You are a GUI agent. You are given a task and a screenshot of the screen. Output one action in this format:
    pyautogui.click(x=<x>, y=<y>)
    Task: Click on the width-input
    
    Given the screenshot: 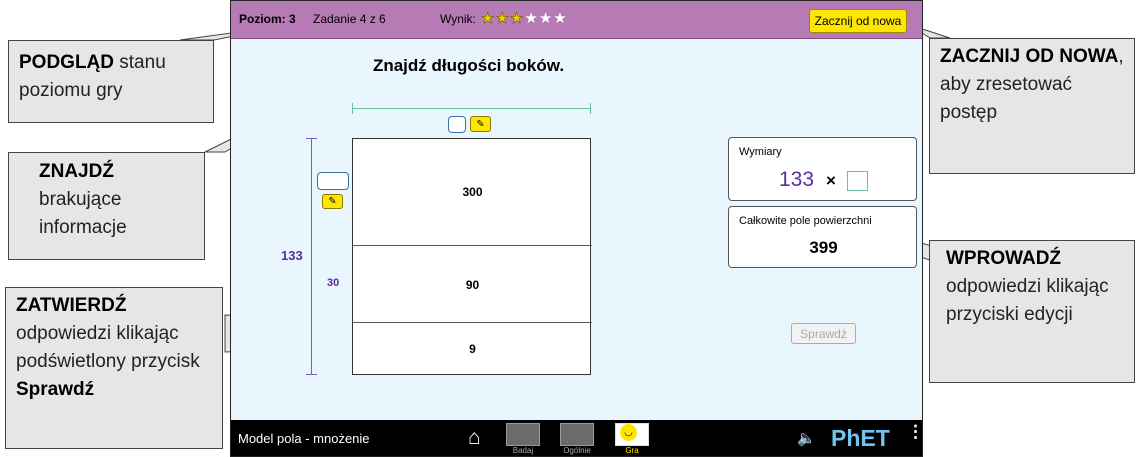 What is the action you would take?
    pyautogui.click(x=457, y=124)
    